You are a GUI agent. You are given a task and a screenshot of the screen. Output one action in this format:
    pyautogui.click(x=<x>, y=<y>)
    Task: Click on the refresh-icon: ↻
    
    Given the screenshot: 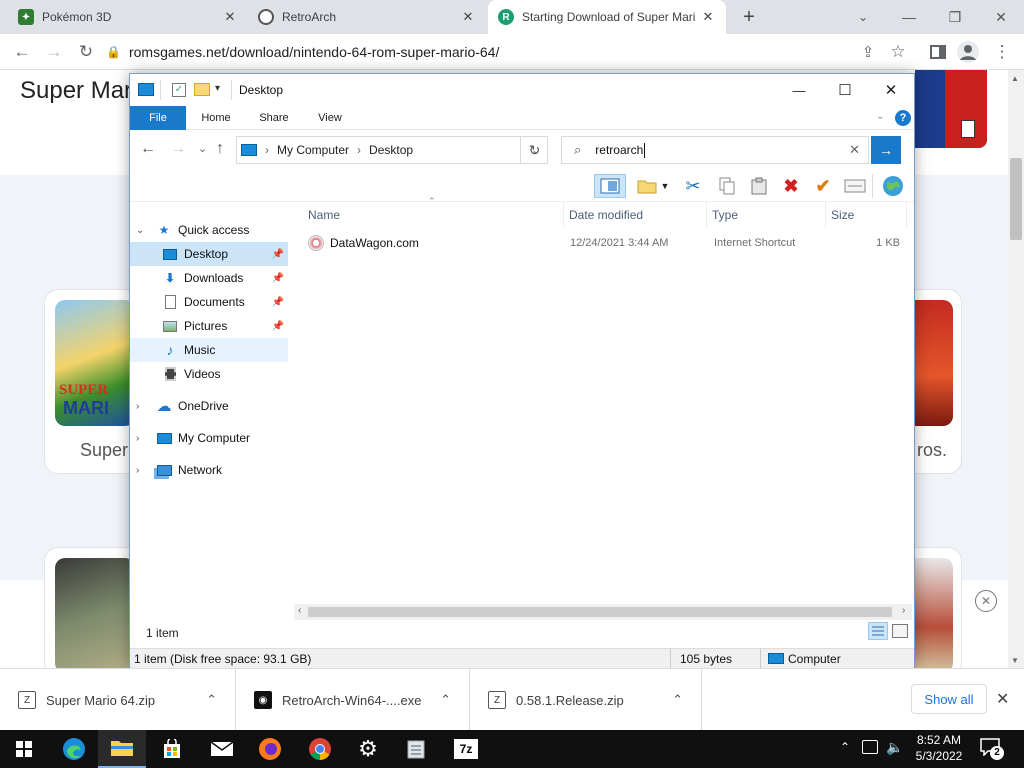 What is the action you would take?
    pyautogui.click(x=534, y=150)
    